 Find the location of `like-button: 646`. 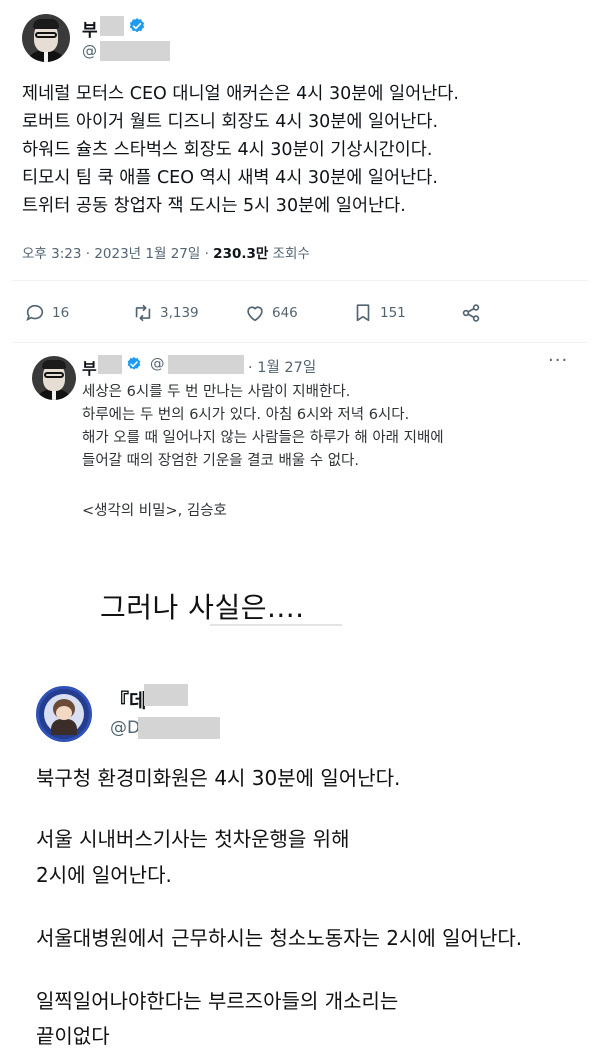

like-button: 646 is located at coordinates (271, 313).